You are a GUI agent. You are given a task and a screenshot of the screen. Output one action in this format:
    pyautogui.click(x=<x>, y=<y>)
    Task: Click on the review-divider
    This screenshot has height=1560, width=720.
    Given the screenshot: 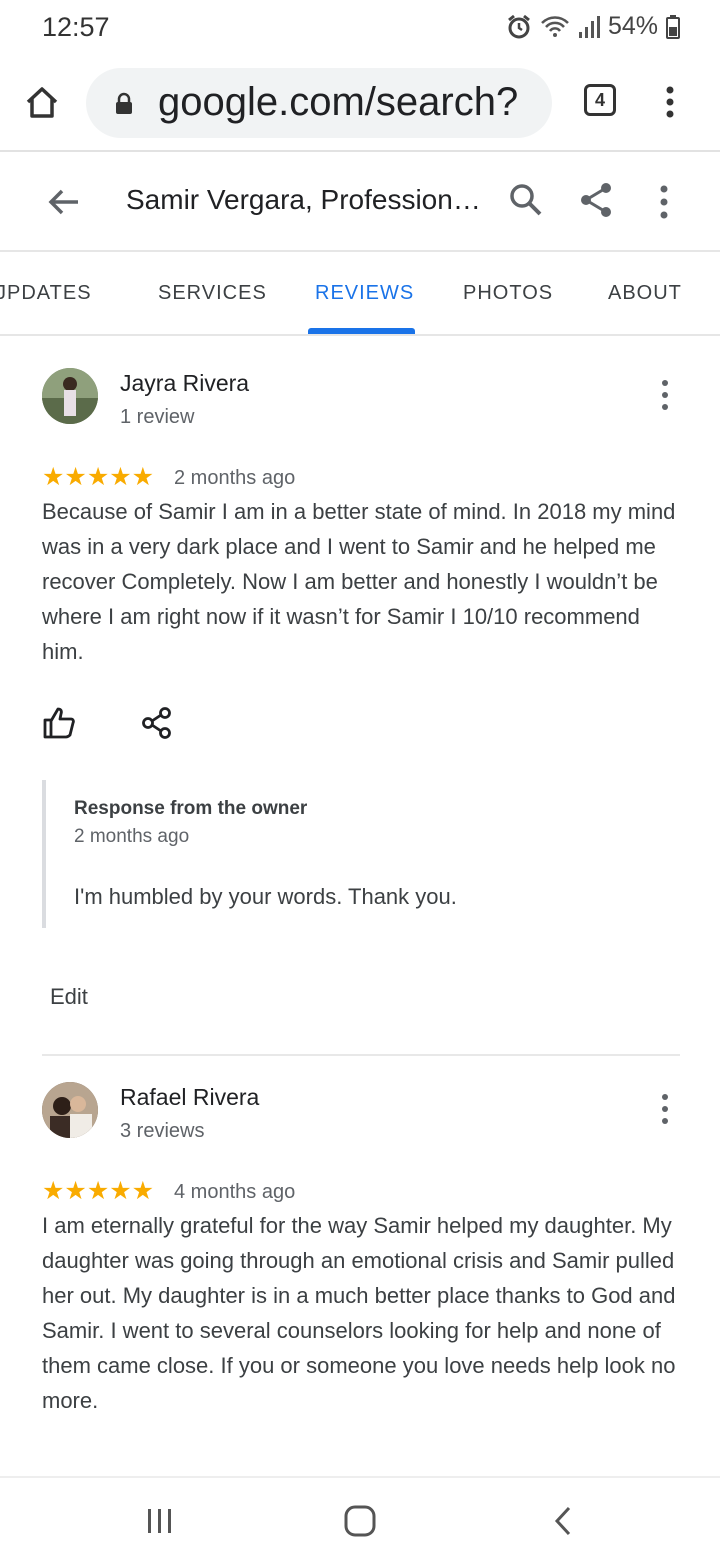 What is the action you would take?
    pyautogui.click(x=361, y=1055)
    